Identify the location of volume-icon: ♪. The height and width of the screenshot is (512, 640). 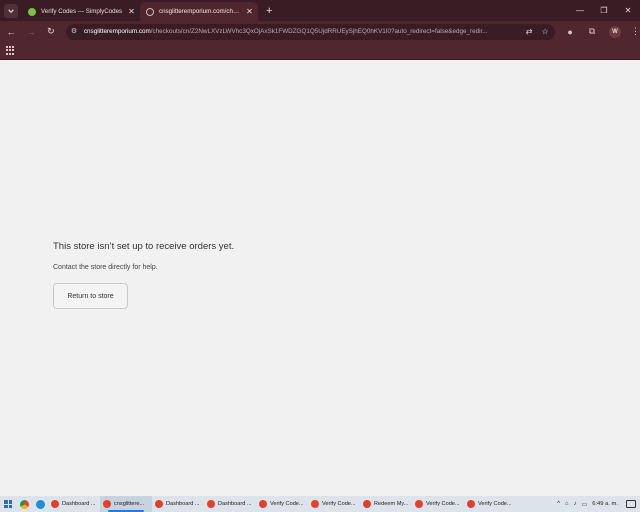
(575, 504).